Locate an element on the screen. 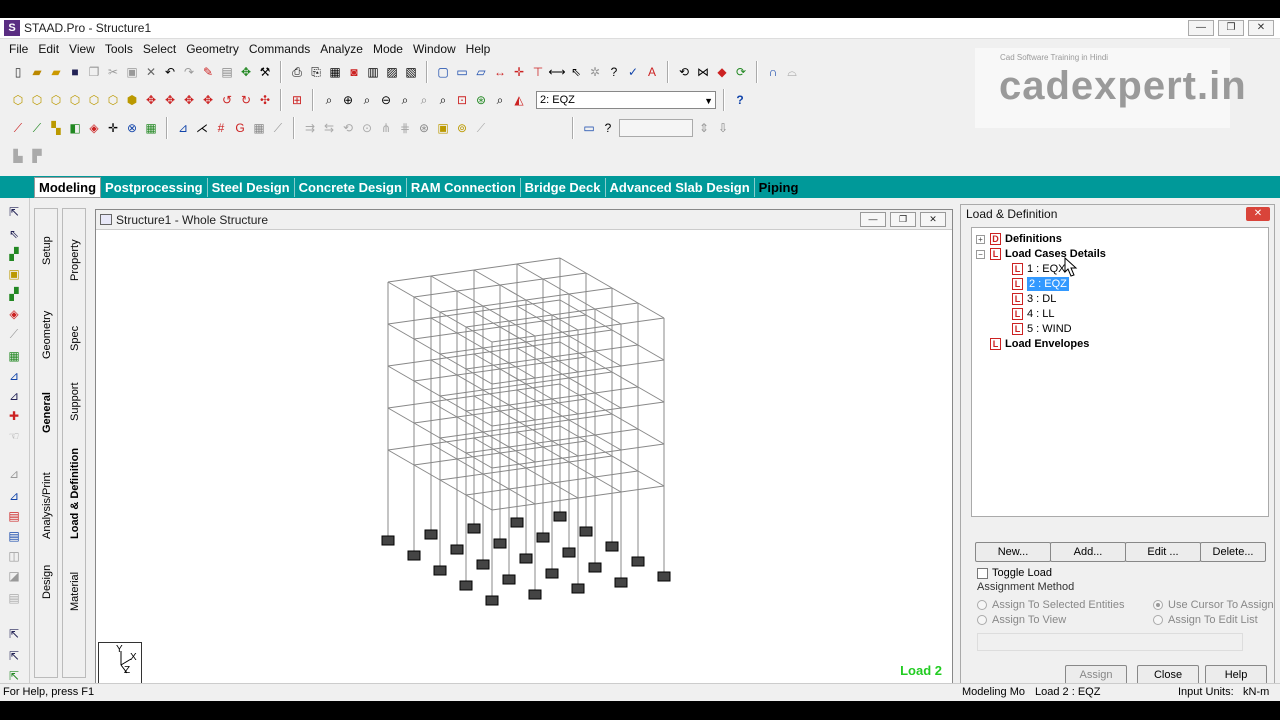  zoom-out-icon: ⊖ is located at coordinates (386, 100).